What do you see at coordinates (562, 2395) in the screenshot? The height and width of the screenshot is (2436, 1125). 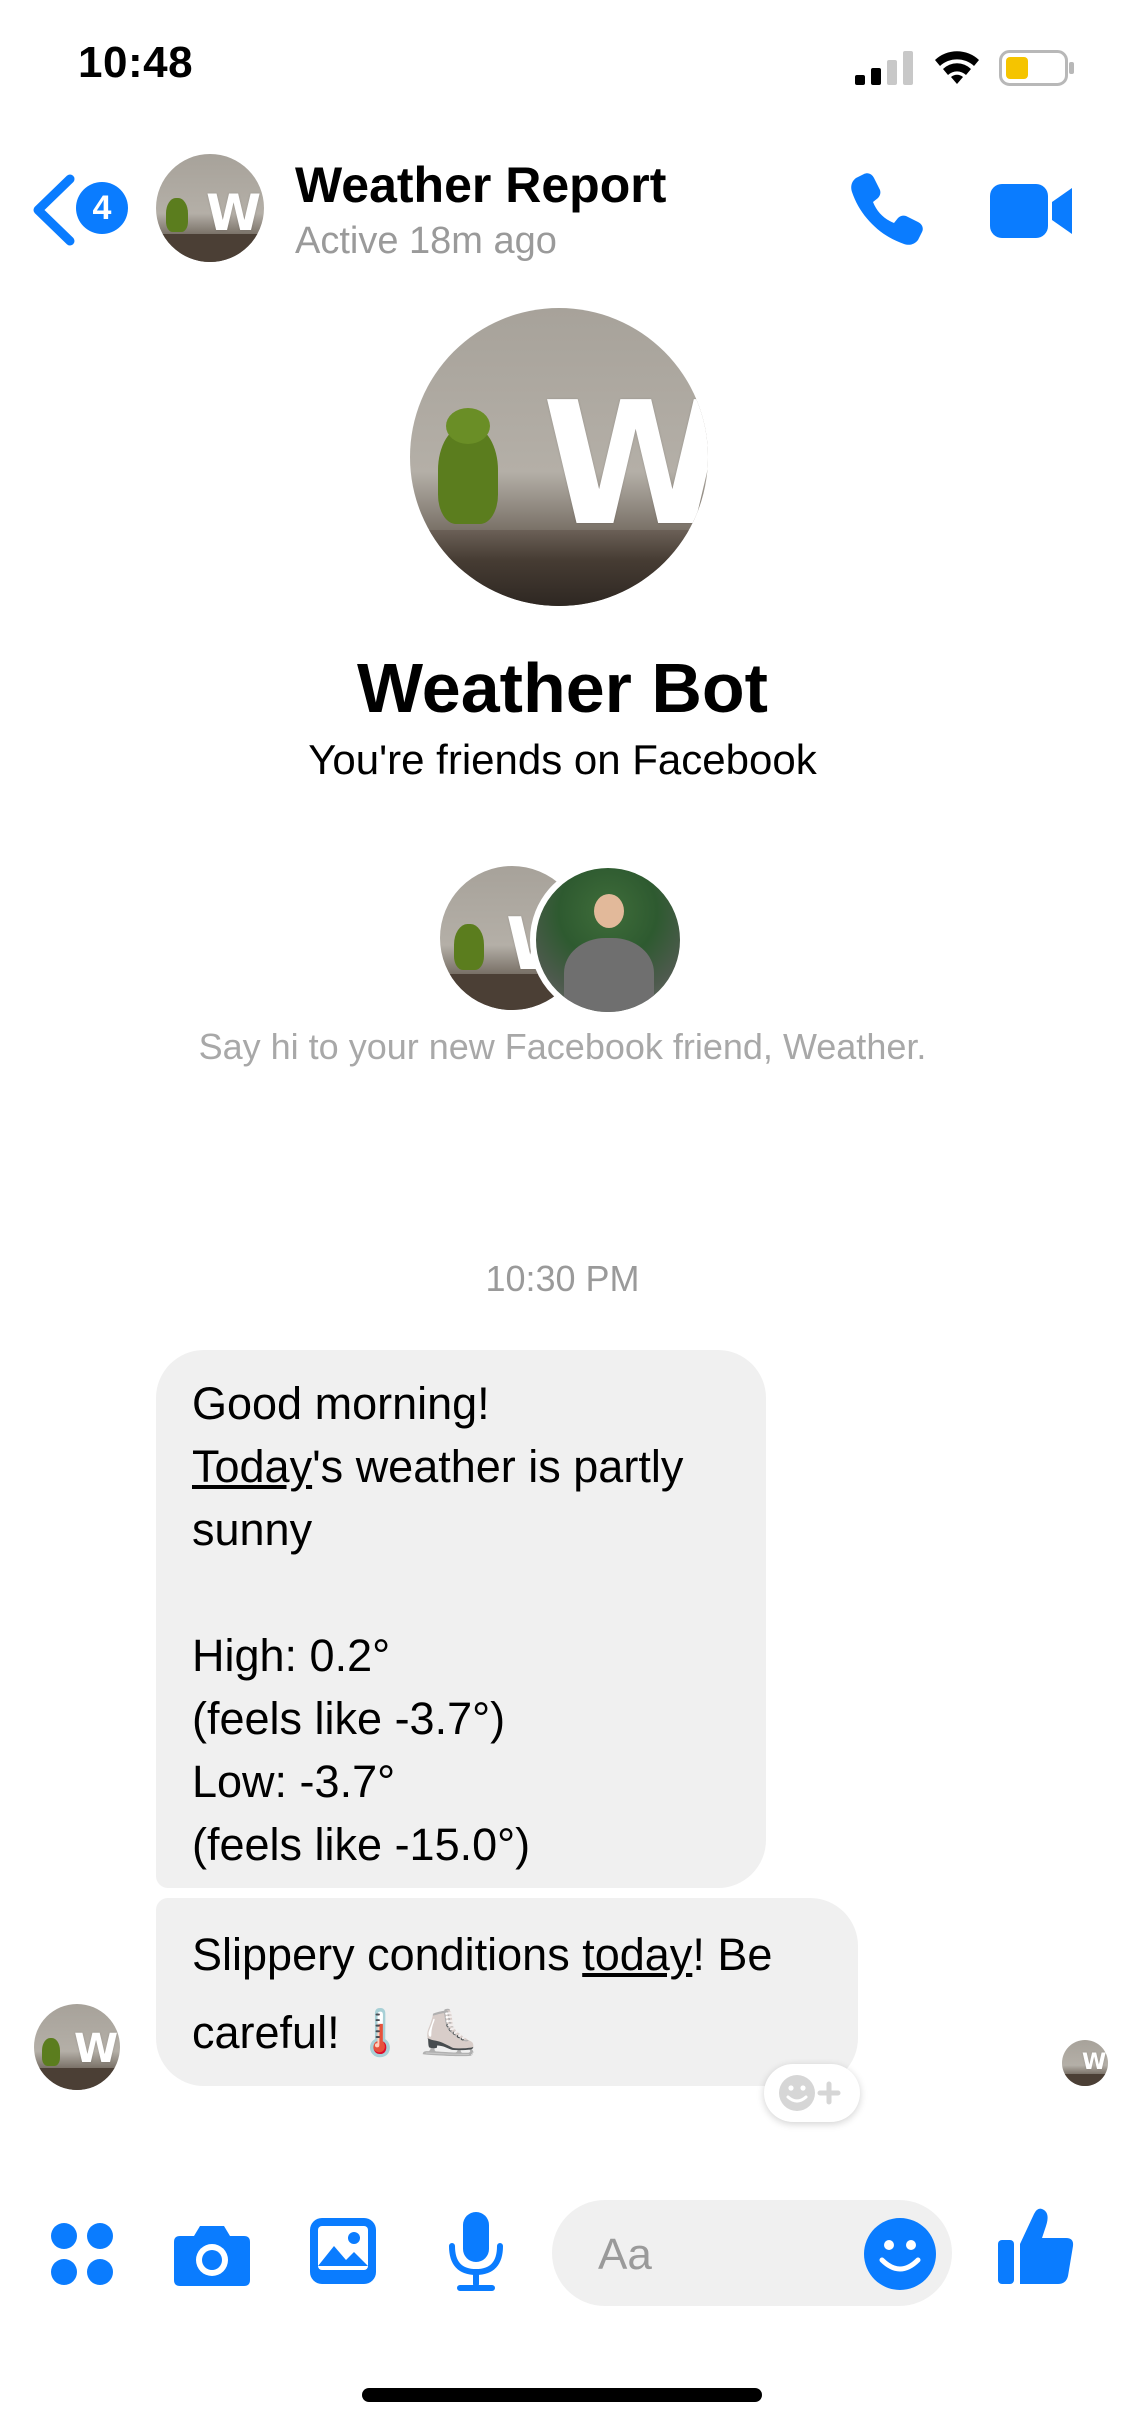 I see `home-indicator` at bounding box center [562, 2395].